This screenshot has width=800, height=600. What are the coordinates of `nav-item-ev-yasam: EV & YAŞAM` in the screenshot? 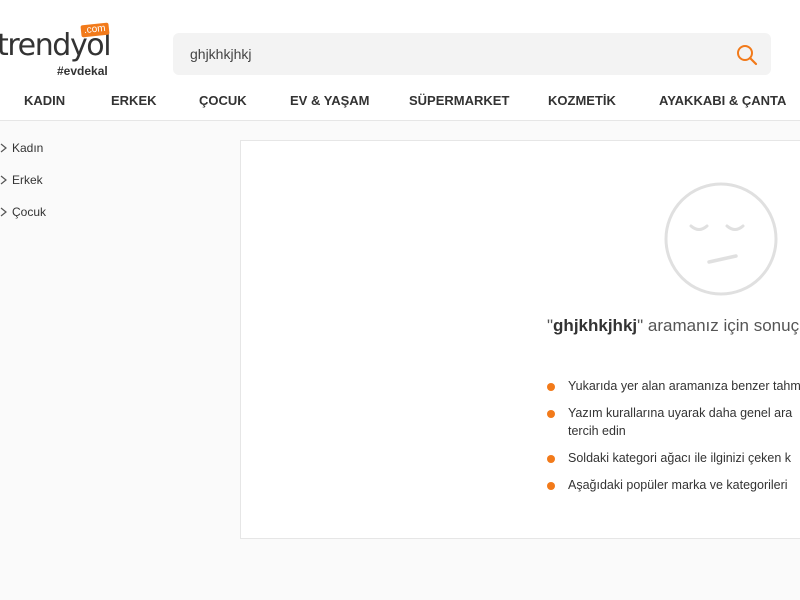 It's located at (329, 101).